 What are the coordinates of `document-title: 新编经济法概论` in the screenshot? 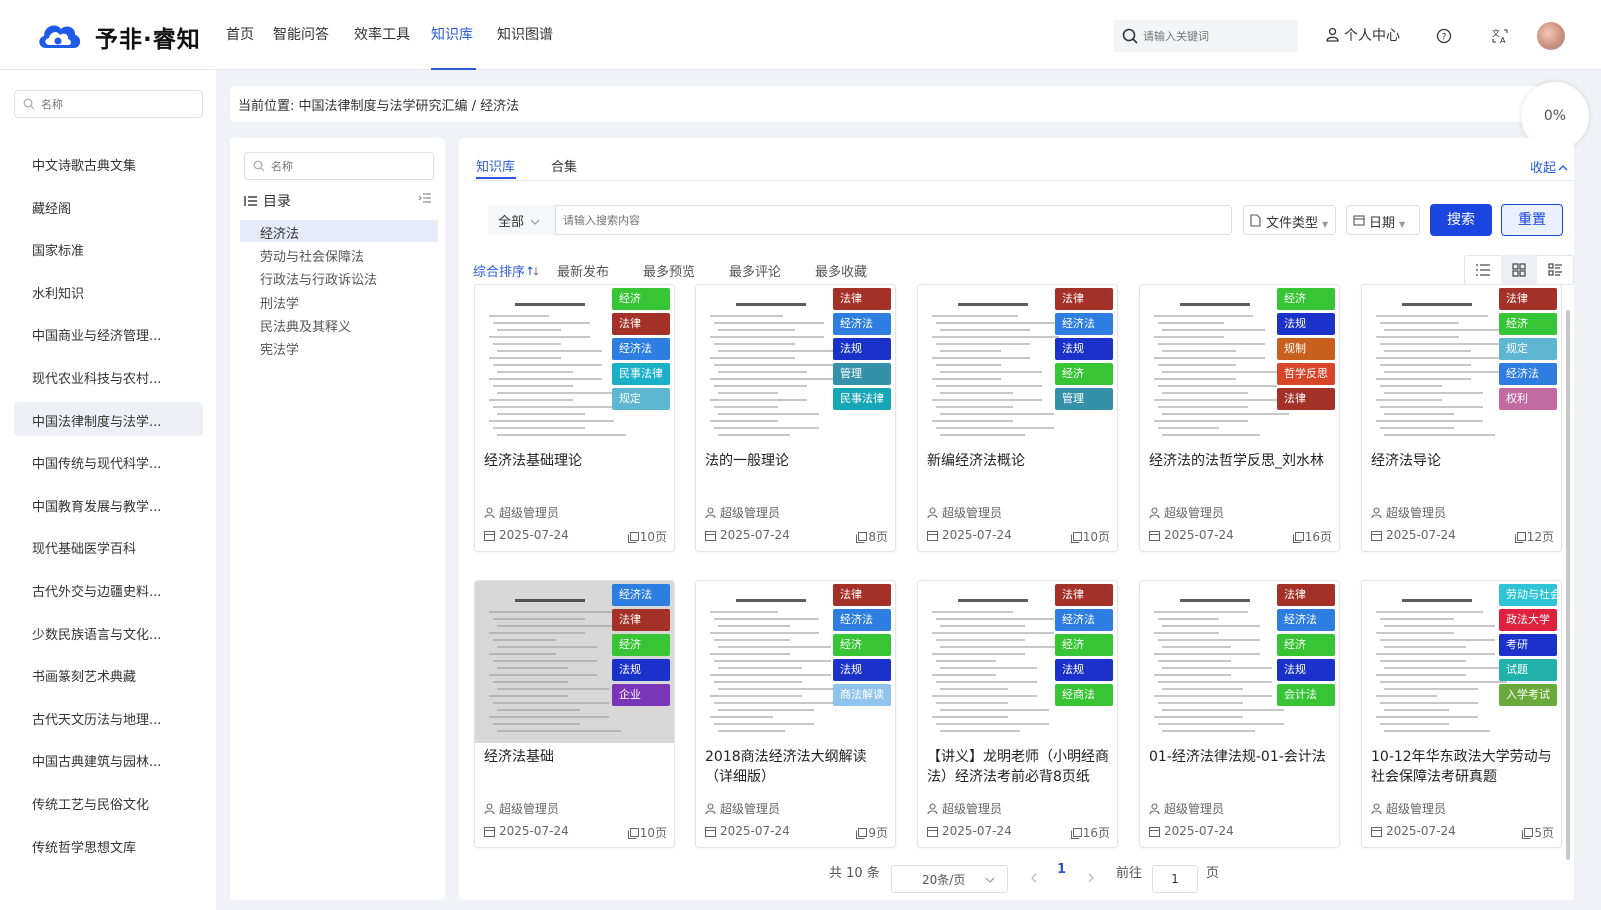 It's located at (1019, 461).